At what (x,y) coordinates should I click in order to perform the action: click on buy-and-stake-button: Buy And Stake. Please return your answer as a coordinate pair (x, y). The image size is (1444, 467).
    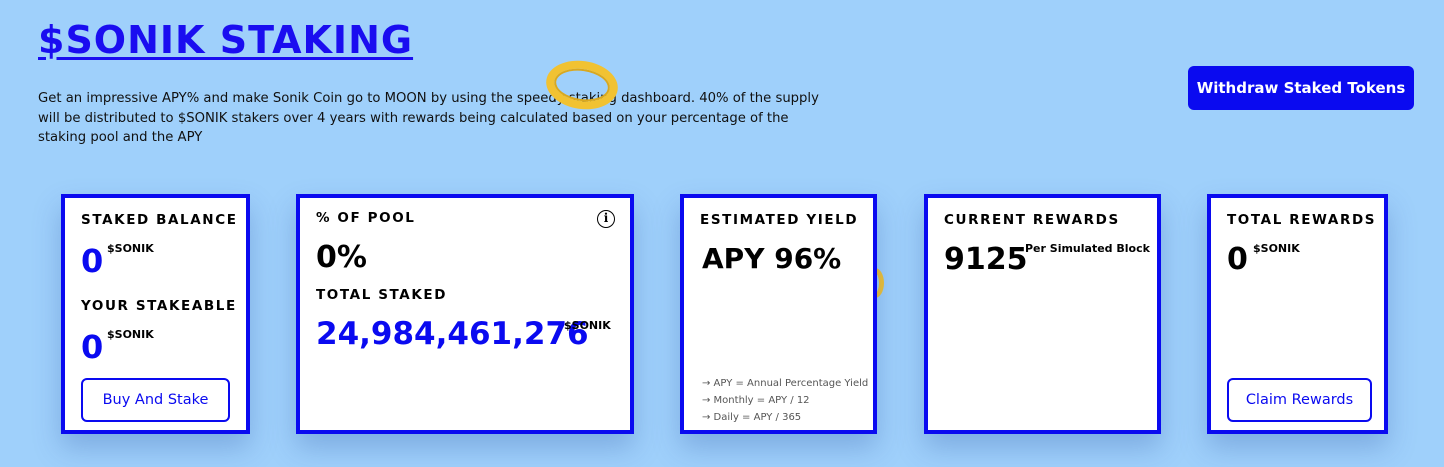
    Looking at the image, I should click on (155, 400).